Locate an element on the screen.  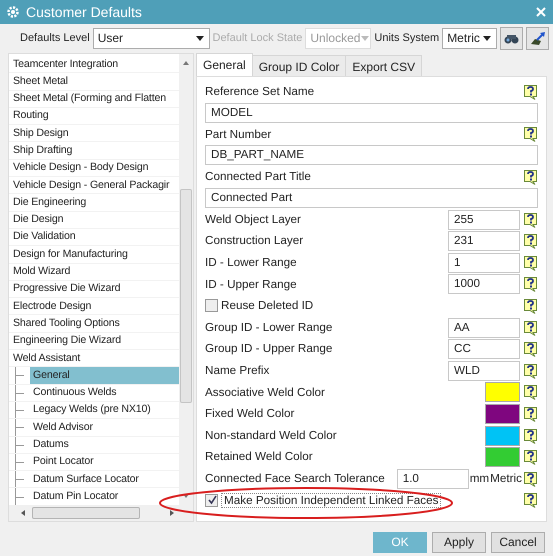
tree-item: Engineering Die Wizard is located at coordinates (67, 341).